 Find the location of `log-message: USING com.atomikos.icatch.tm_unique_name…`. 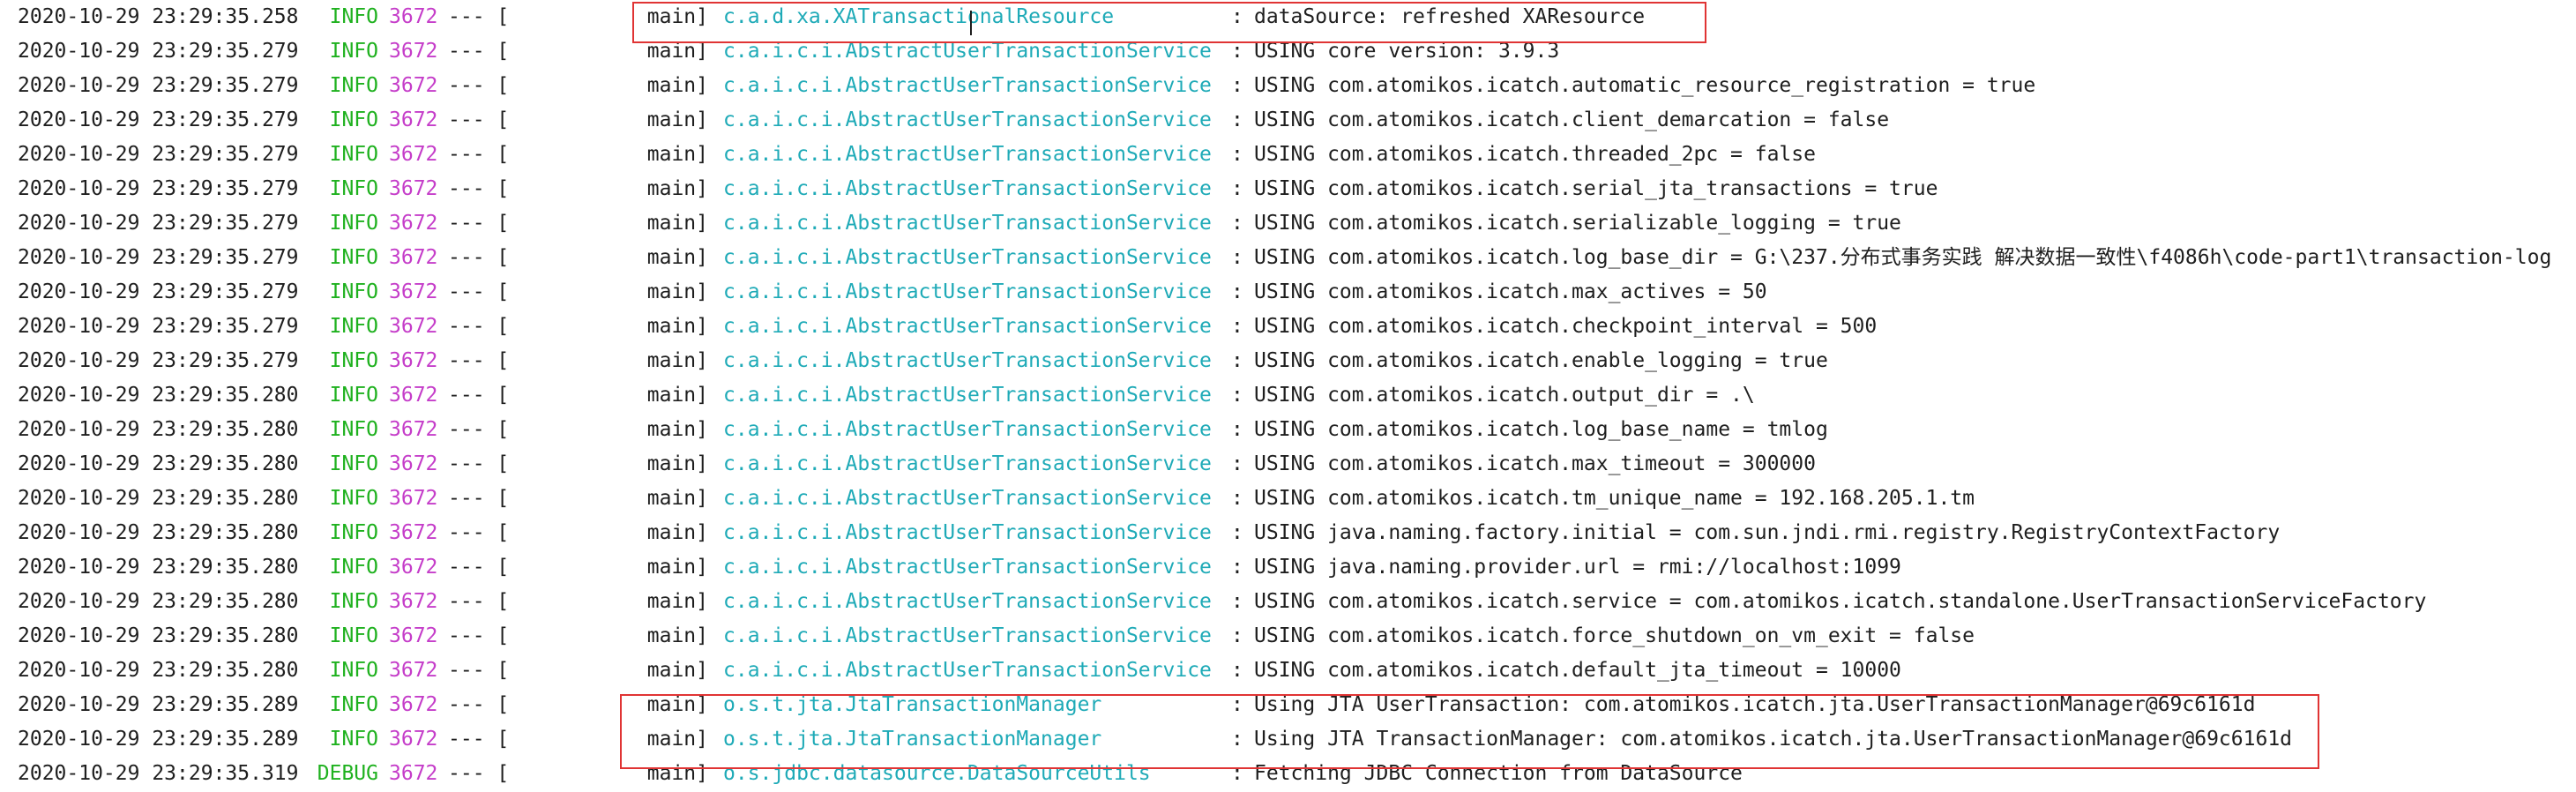

log-message: USING com.atomikos.icatch.tm_unique_name… is located at coordinates (1614, 499).